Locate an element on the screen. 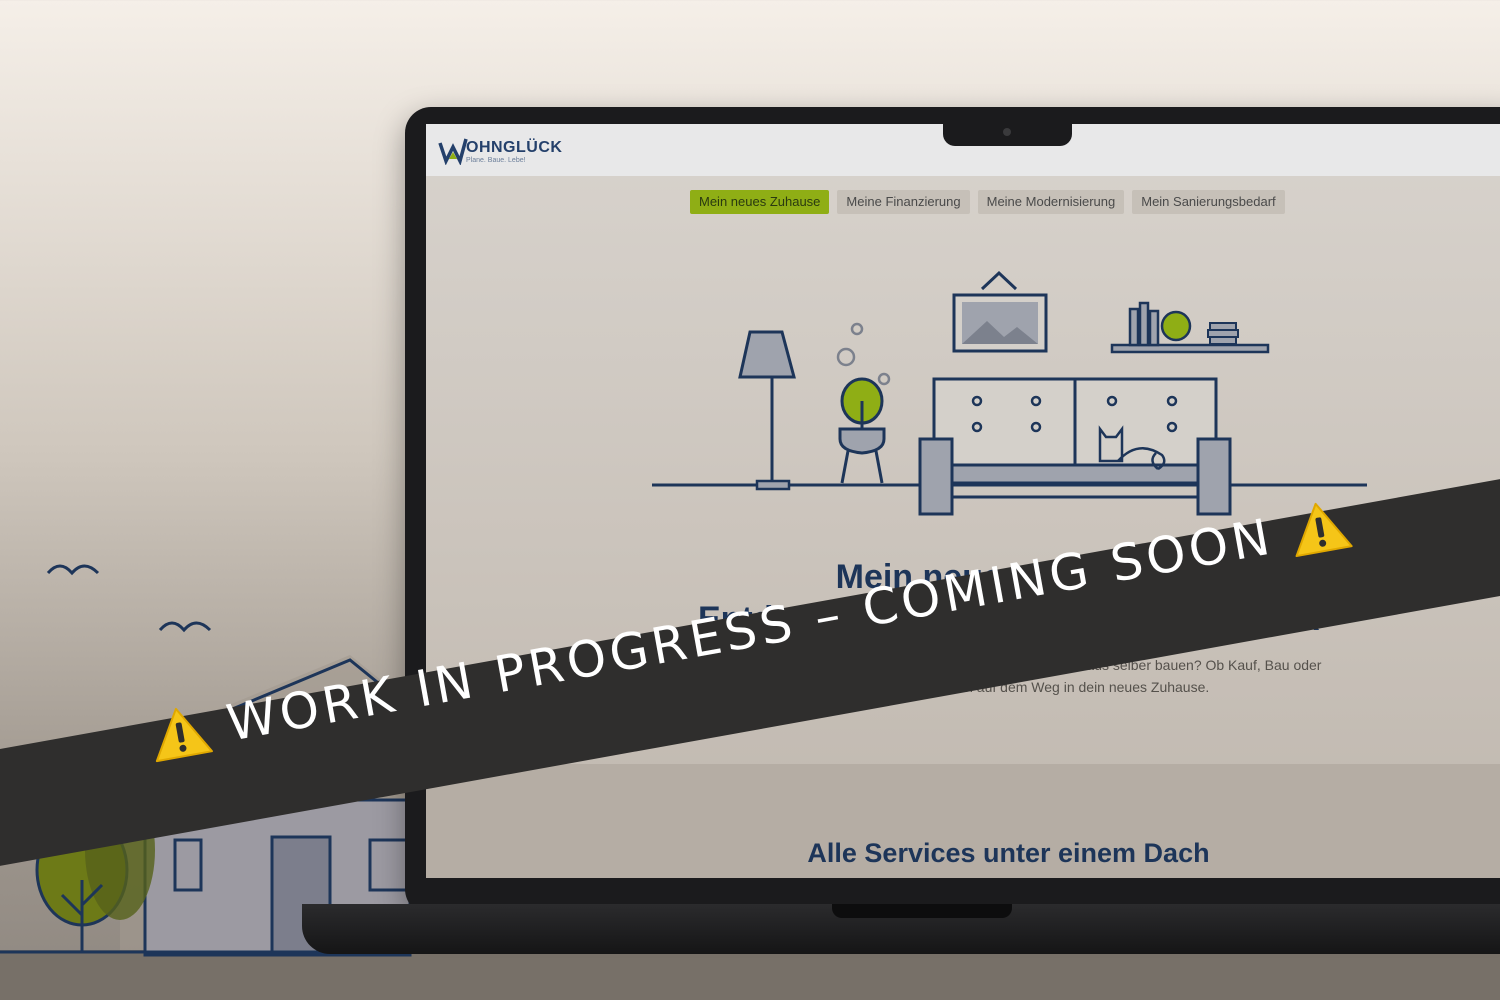 The height and width of the screenshot is (1000, 1500). picture-frame-icon is located at coordinates (1000, 311).